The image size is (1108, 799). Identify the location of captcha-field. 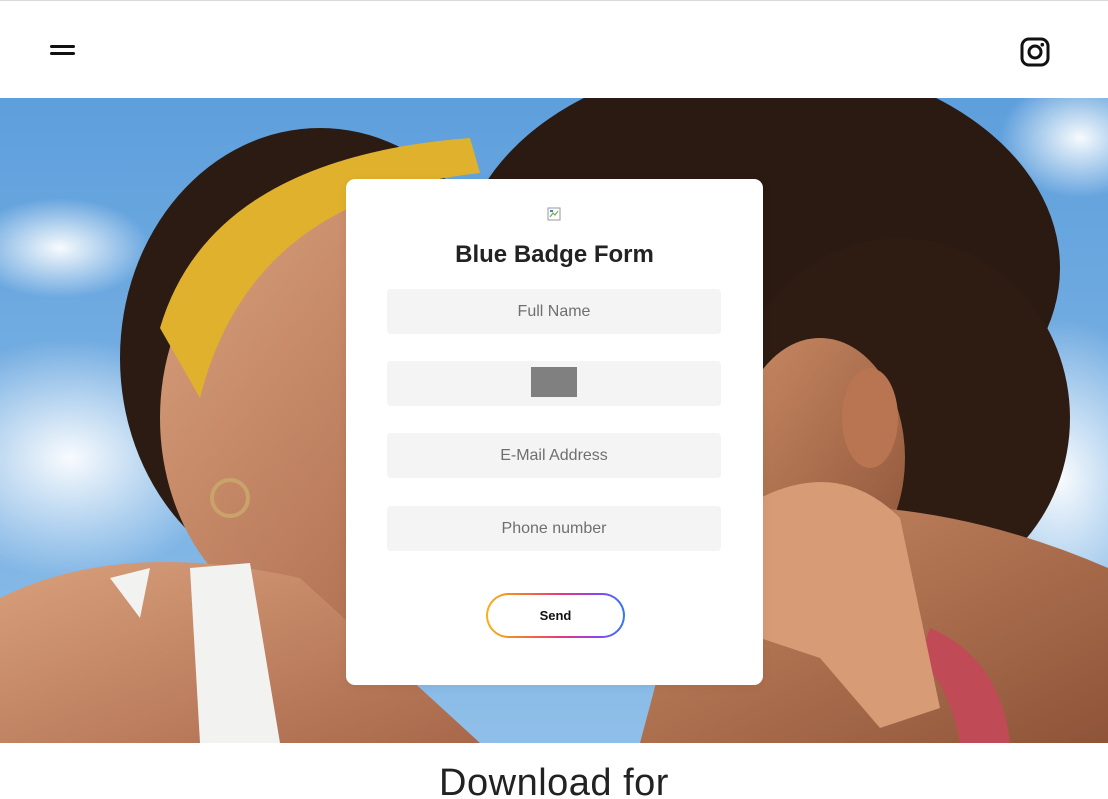
(554, 383).